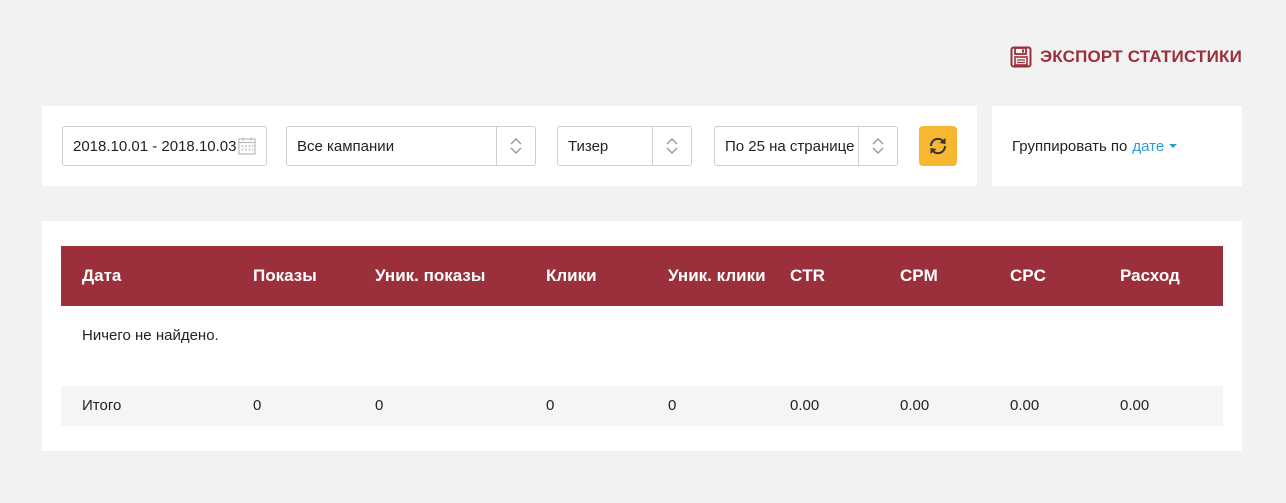 The height and width of the screenshot is (503, 1286). What do you see at coordinates (790, 146) in the screenshot?
I see `per-page-value: По 25 на странице` at bounding box center [790, 146].